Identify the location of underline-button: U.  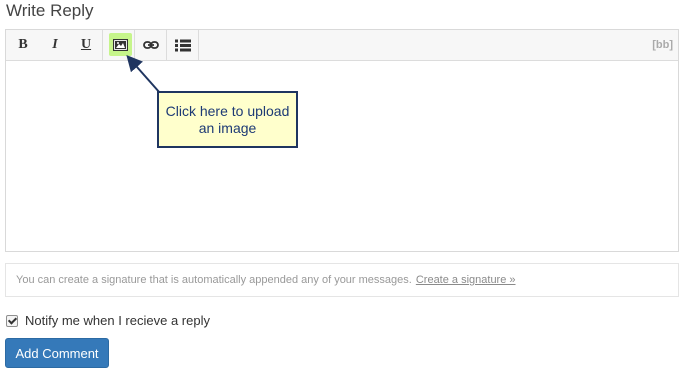
(86, 45).